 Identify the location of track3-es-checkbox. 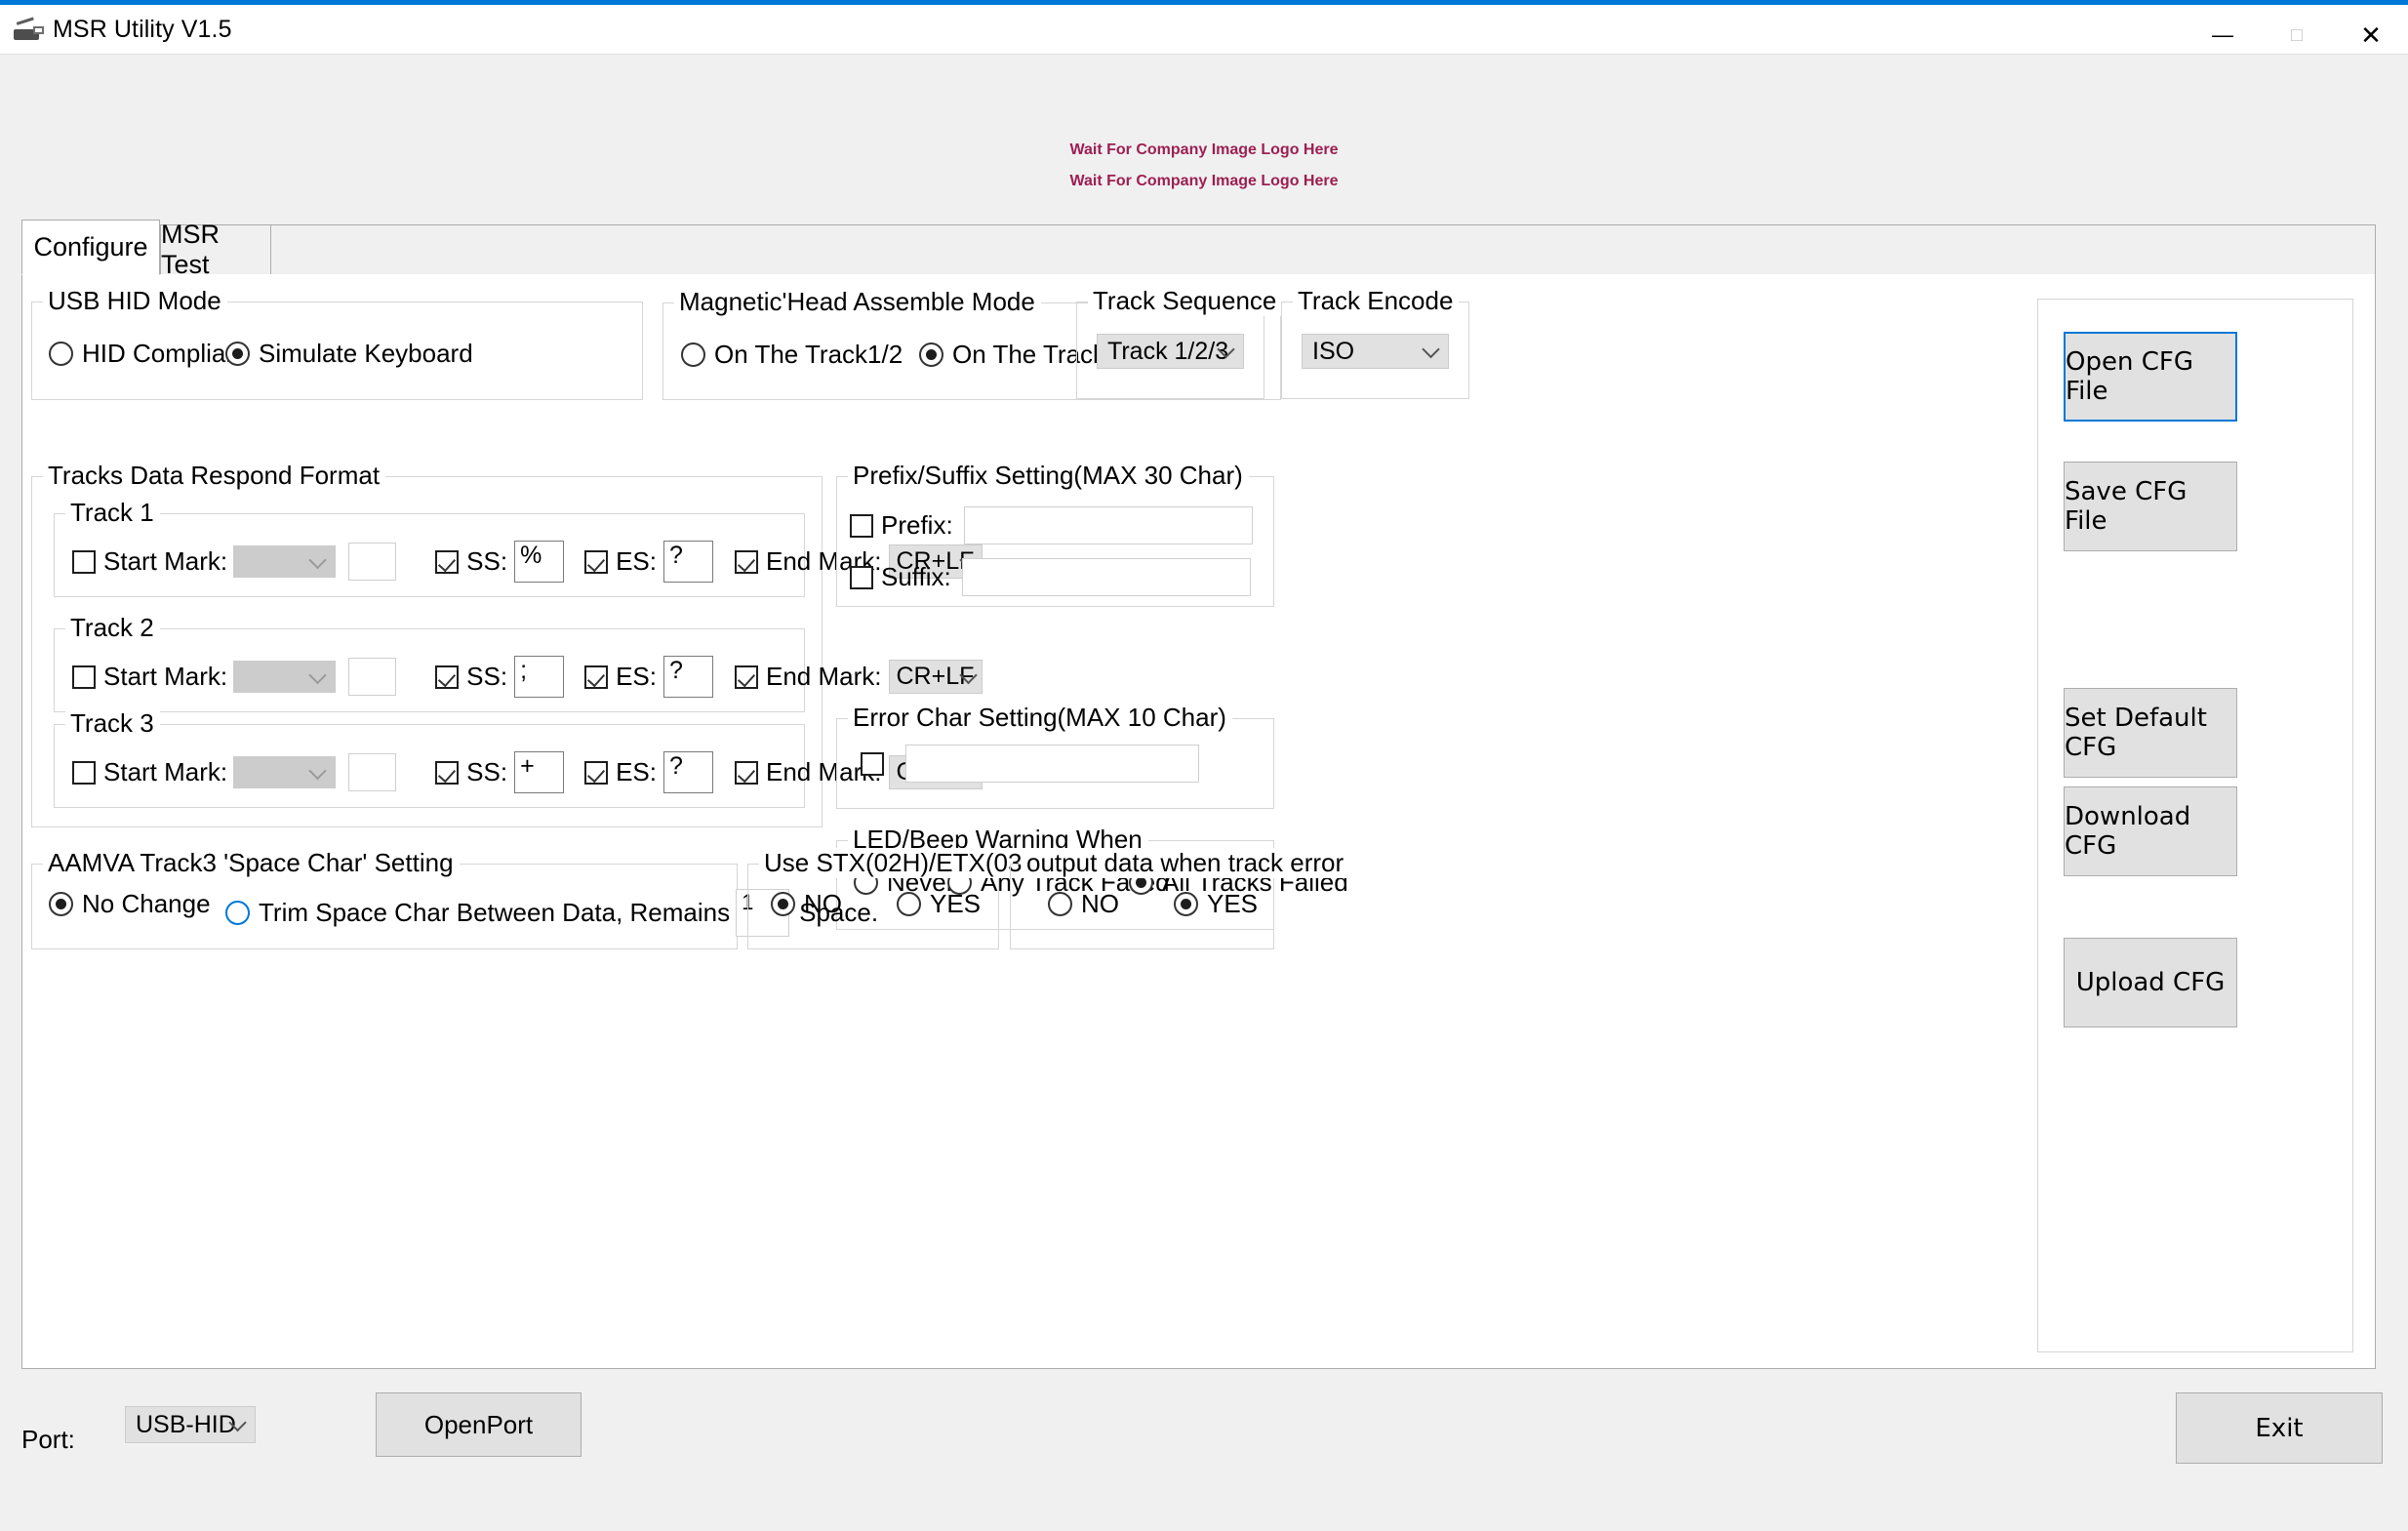
(596, 772).